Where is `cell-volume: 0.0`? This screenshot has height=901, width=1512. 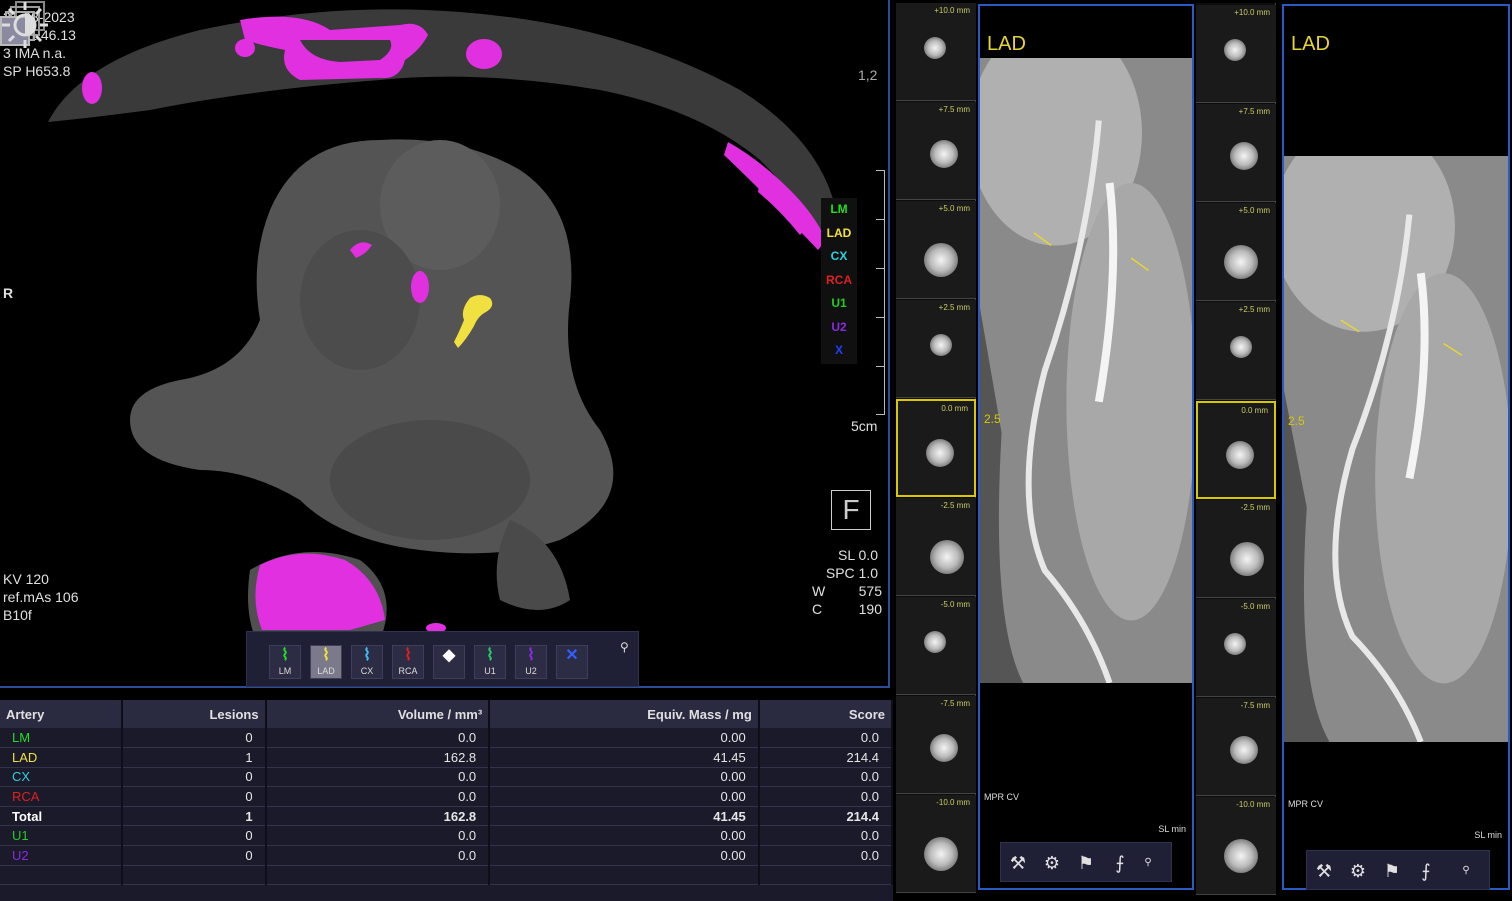 cell-volume: 0.0 is located at coordinates (378, 777).